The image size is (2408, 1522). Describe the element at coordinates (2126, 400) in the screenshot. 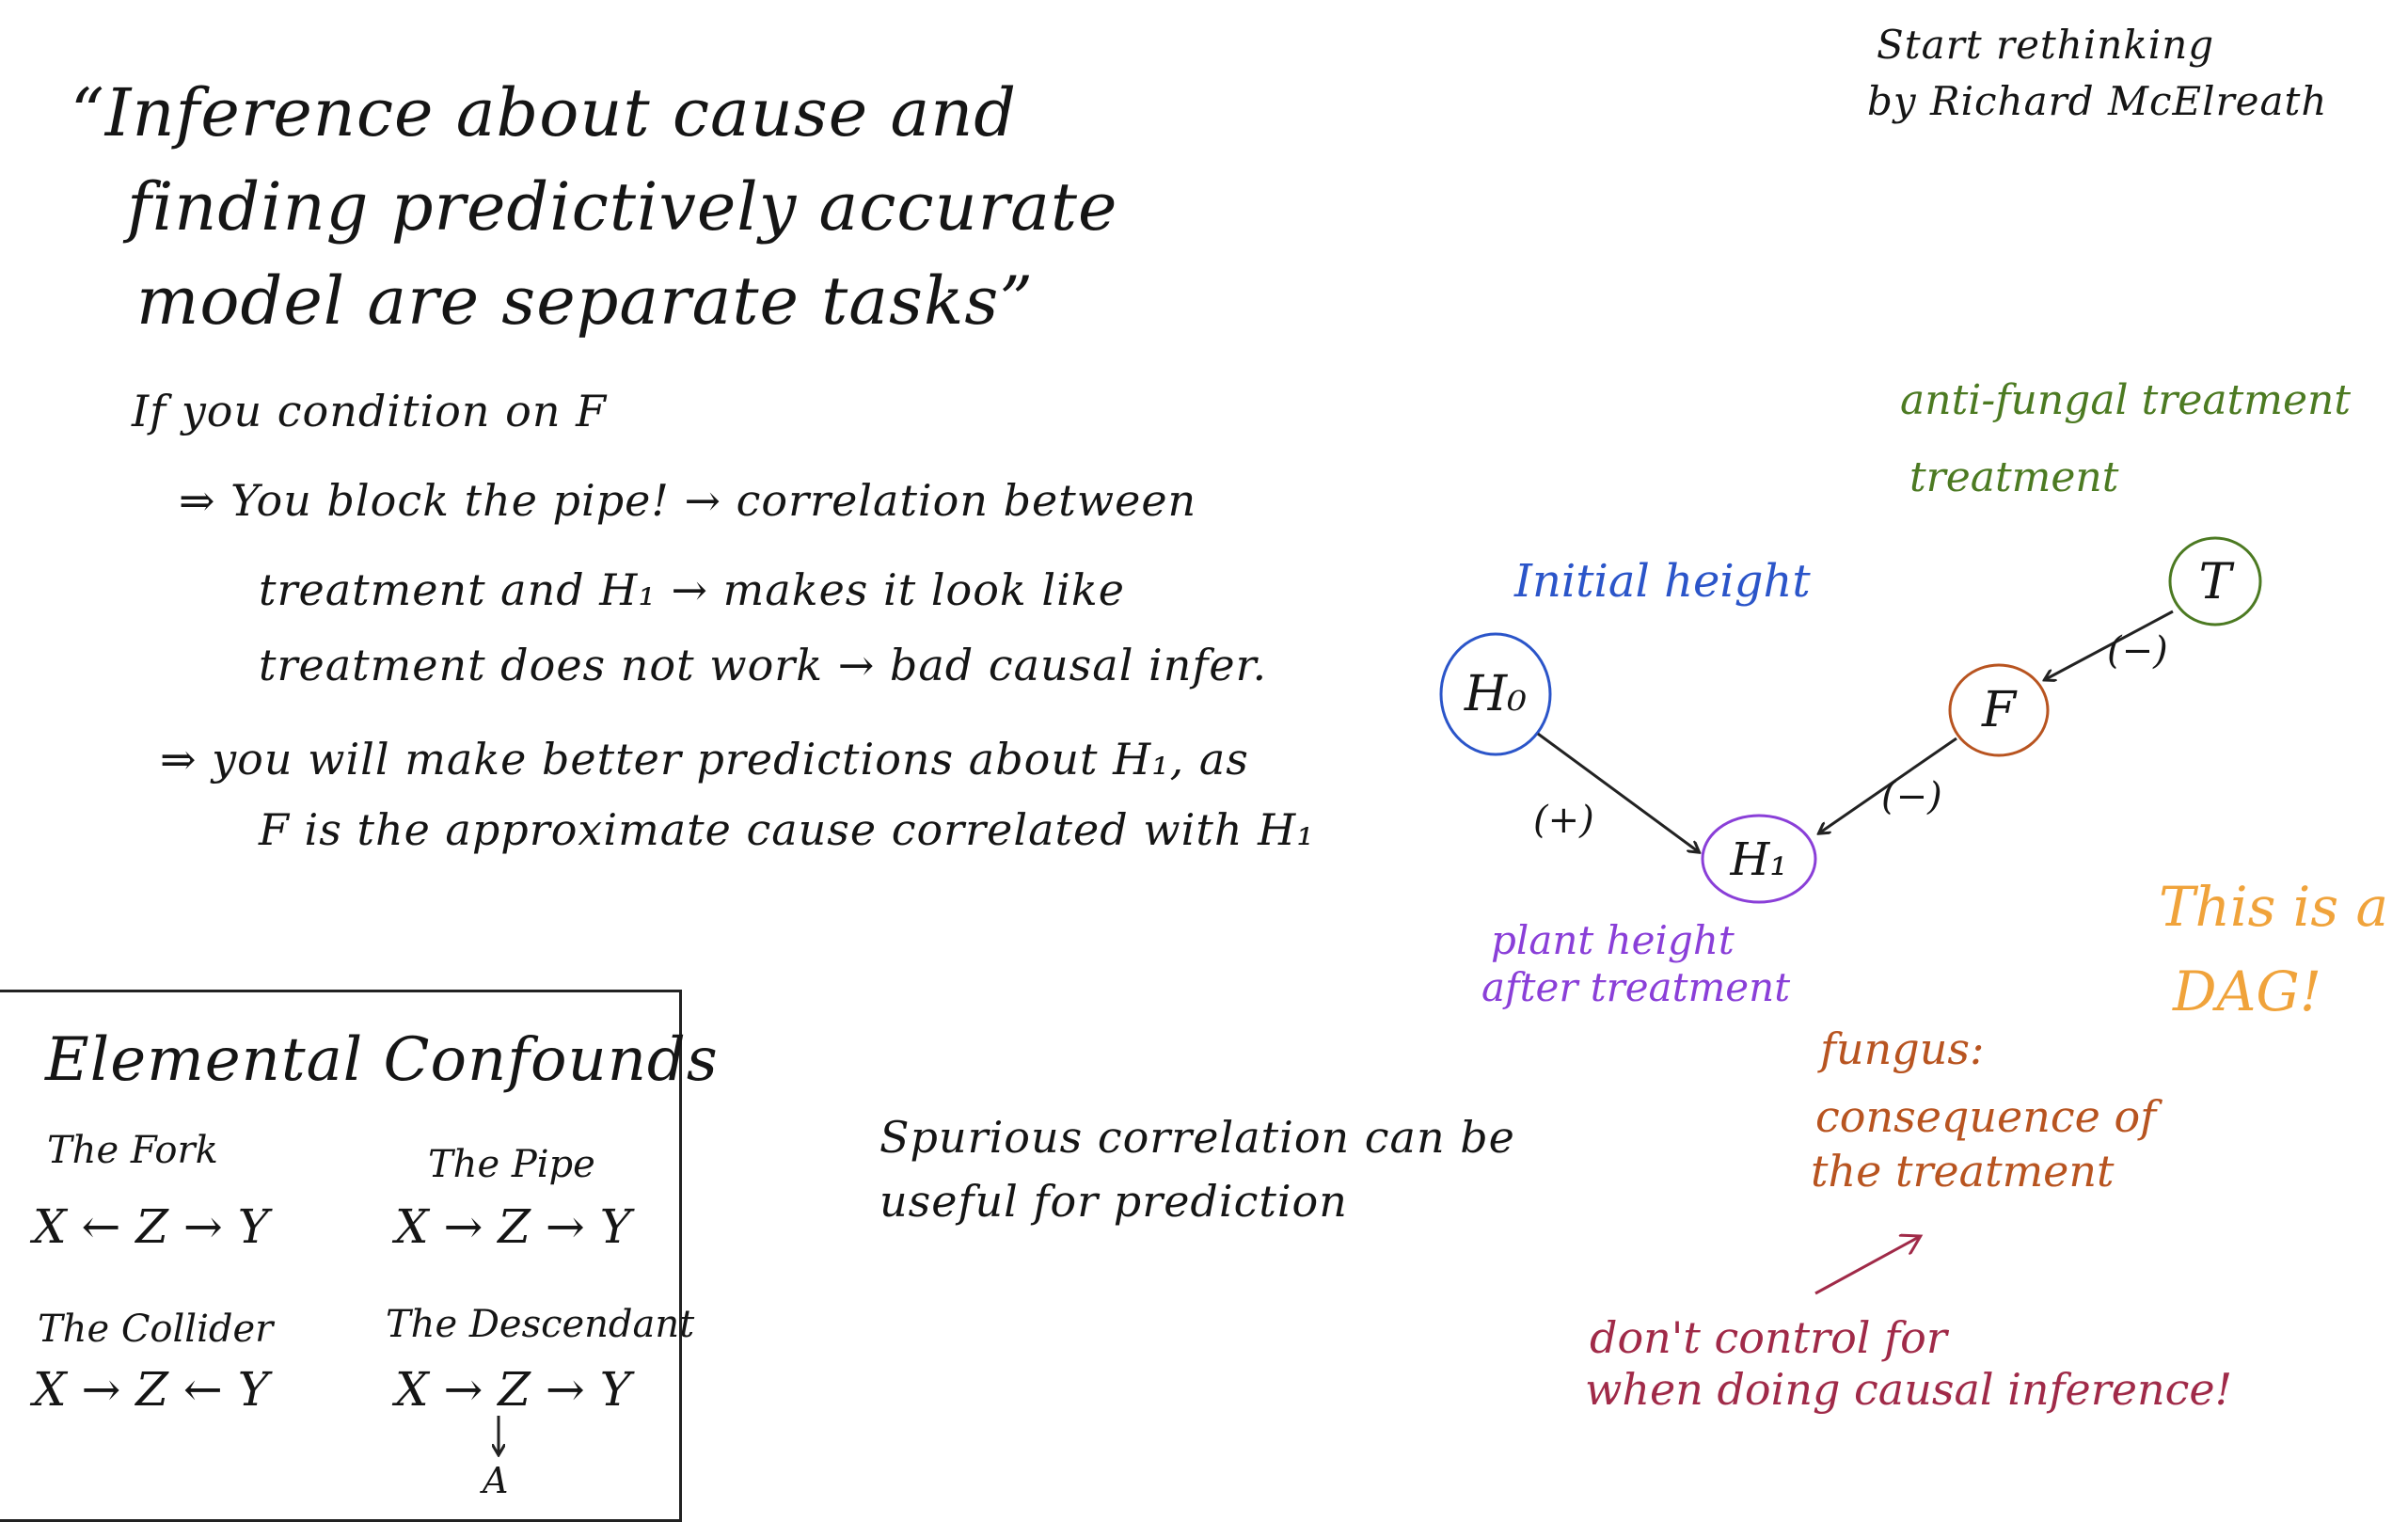

I see `label-treatment-line-1: anti-fungal treatment` at that location.